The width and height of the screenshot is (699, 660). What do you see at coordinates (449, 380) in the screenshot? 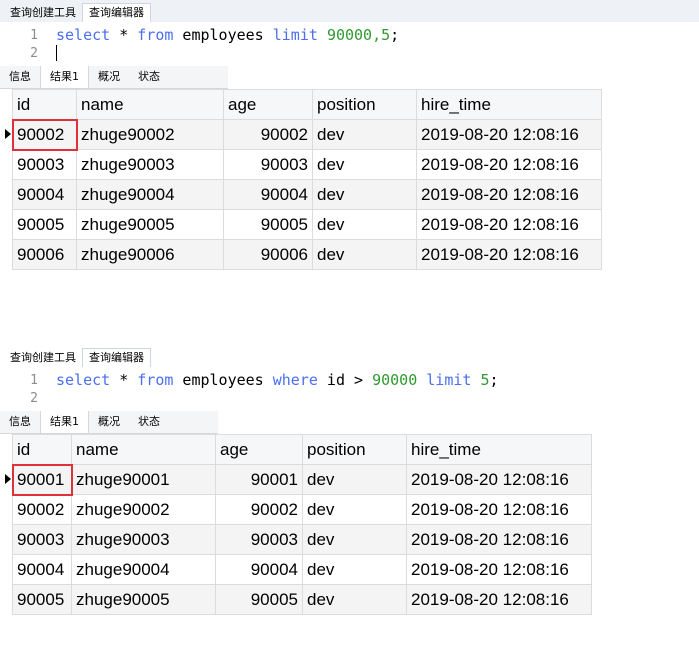
I see `sql-keyword: limit` at bounding box center [449, 380].